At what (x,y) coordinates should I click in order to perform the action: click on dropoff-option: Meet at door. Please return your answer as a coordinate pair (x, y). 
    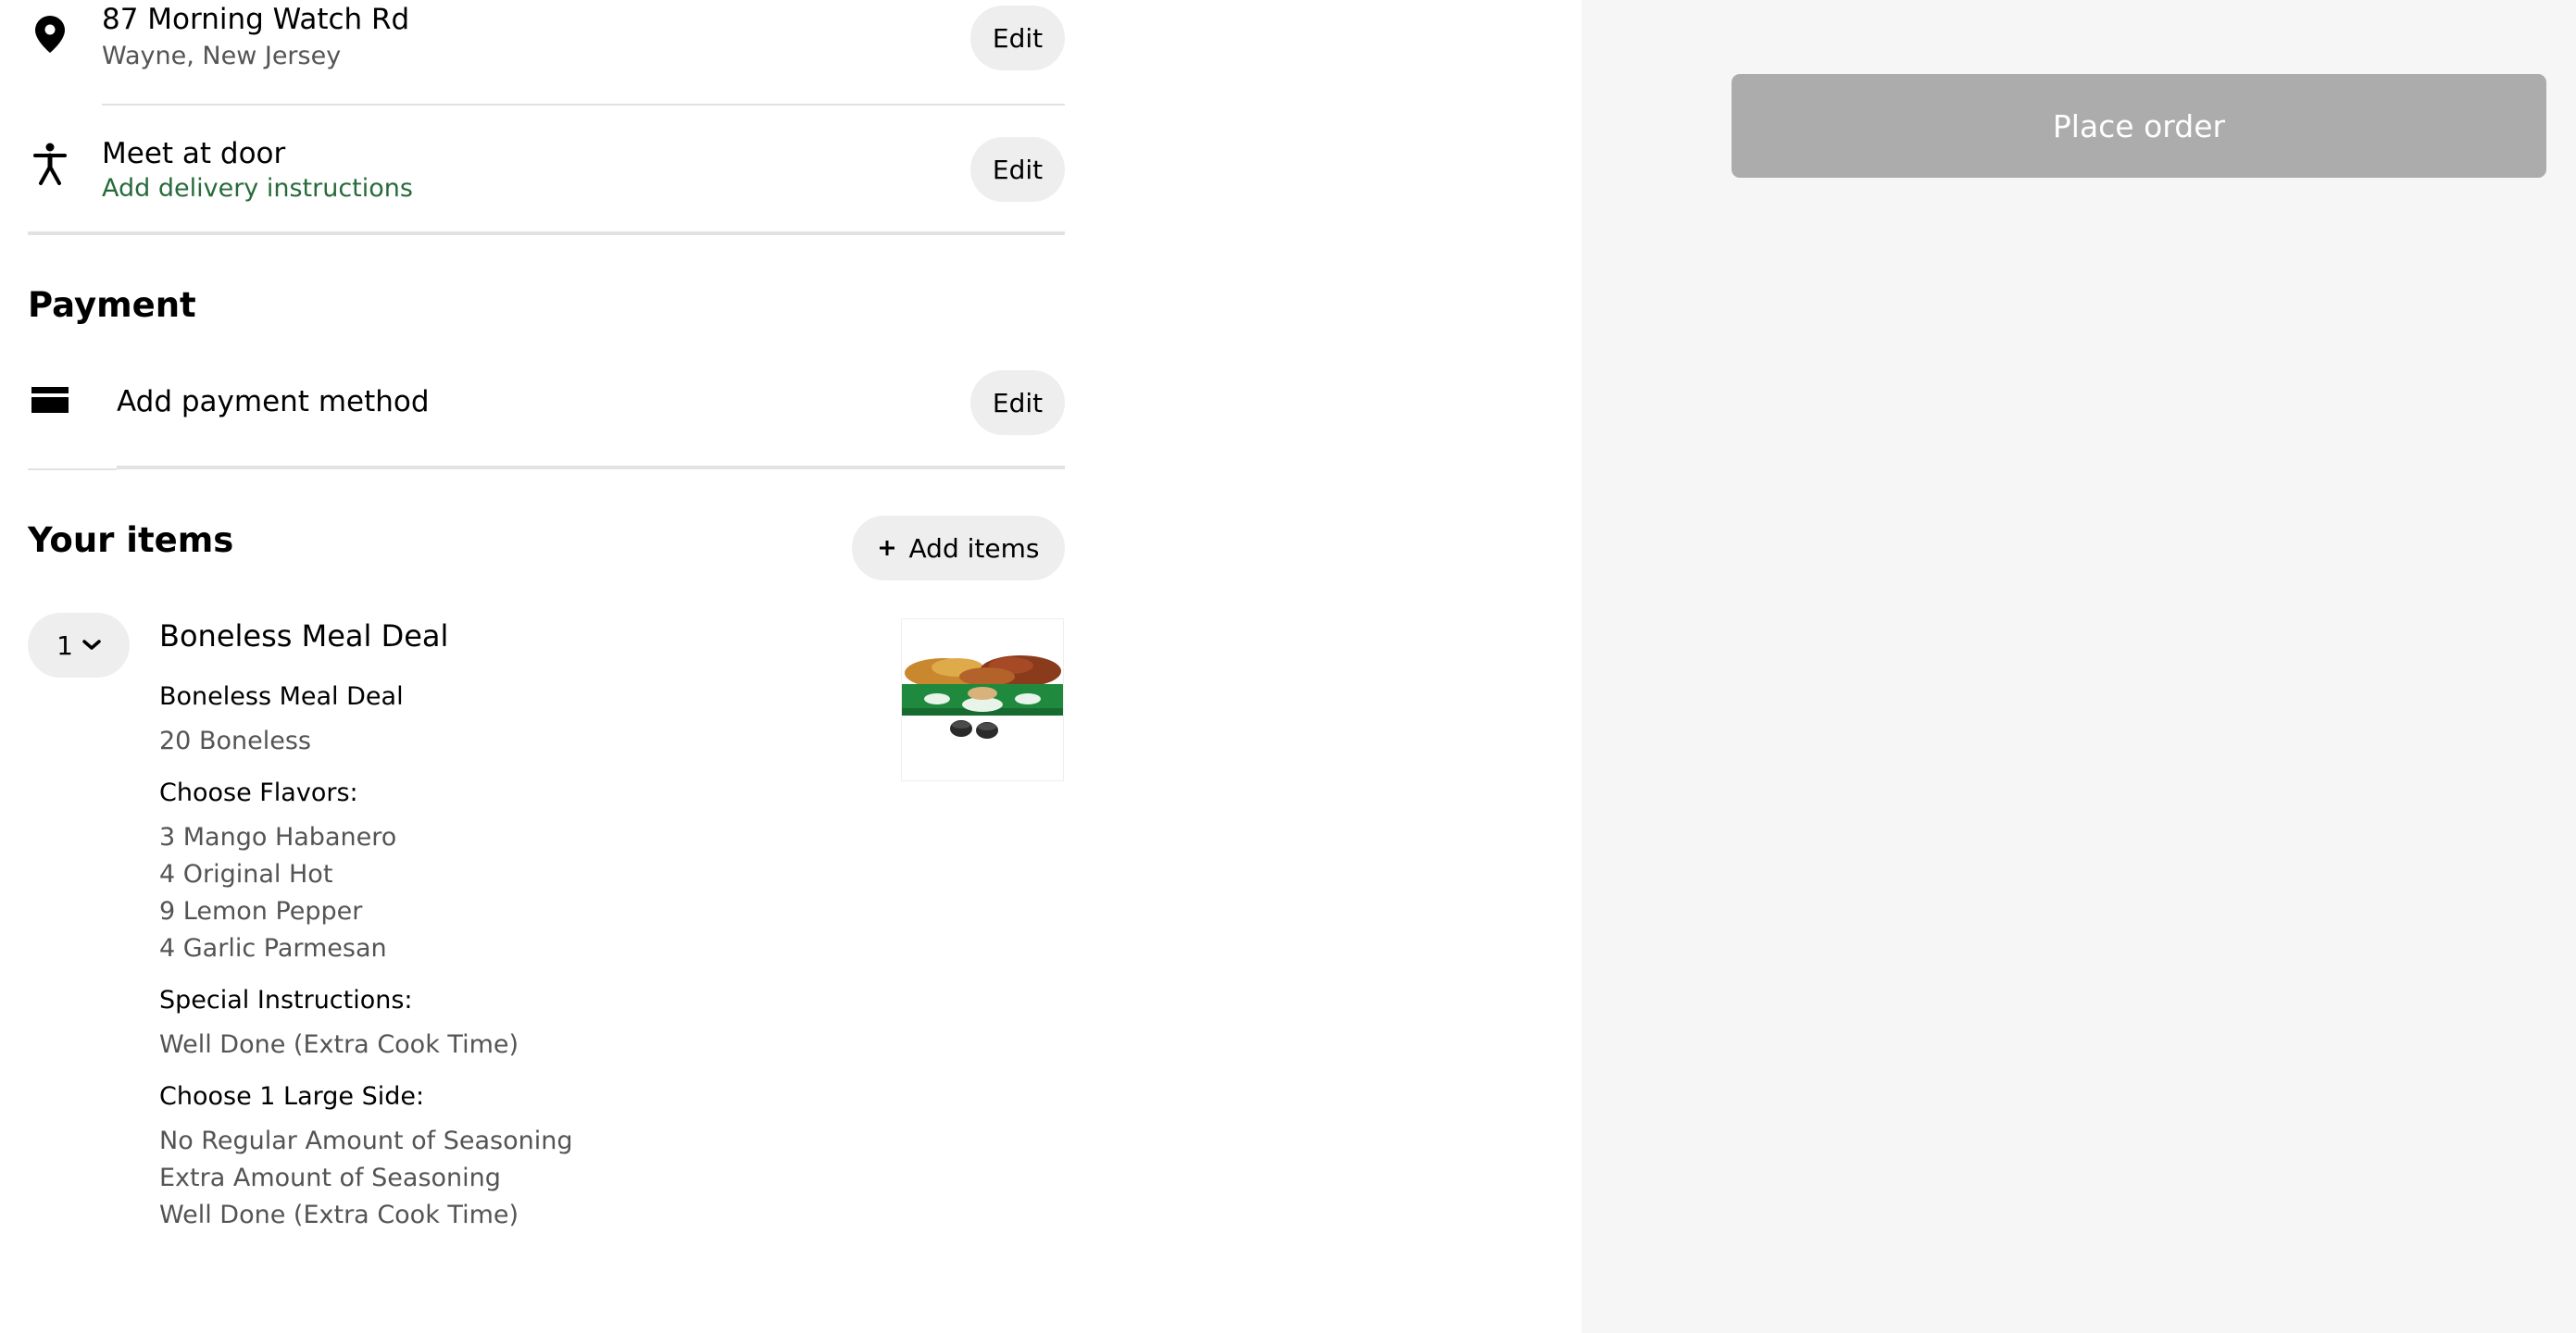
    Looking at the image, I should click on (194, 153).